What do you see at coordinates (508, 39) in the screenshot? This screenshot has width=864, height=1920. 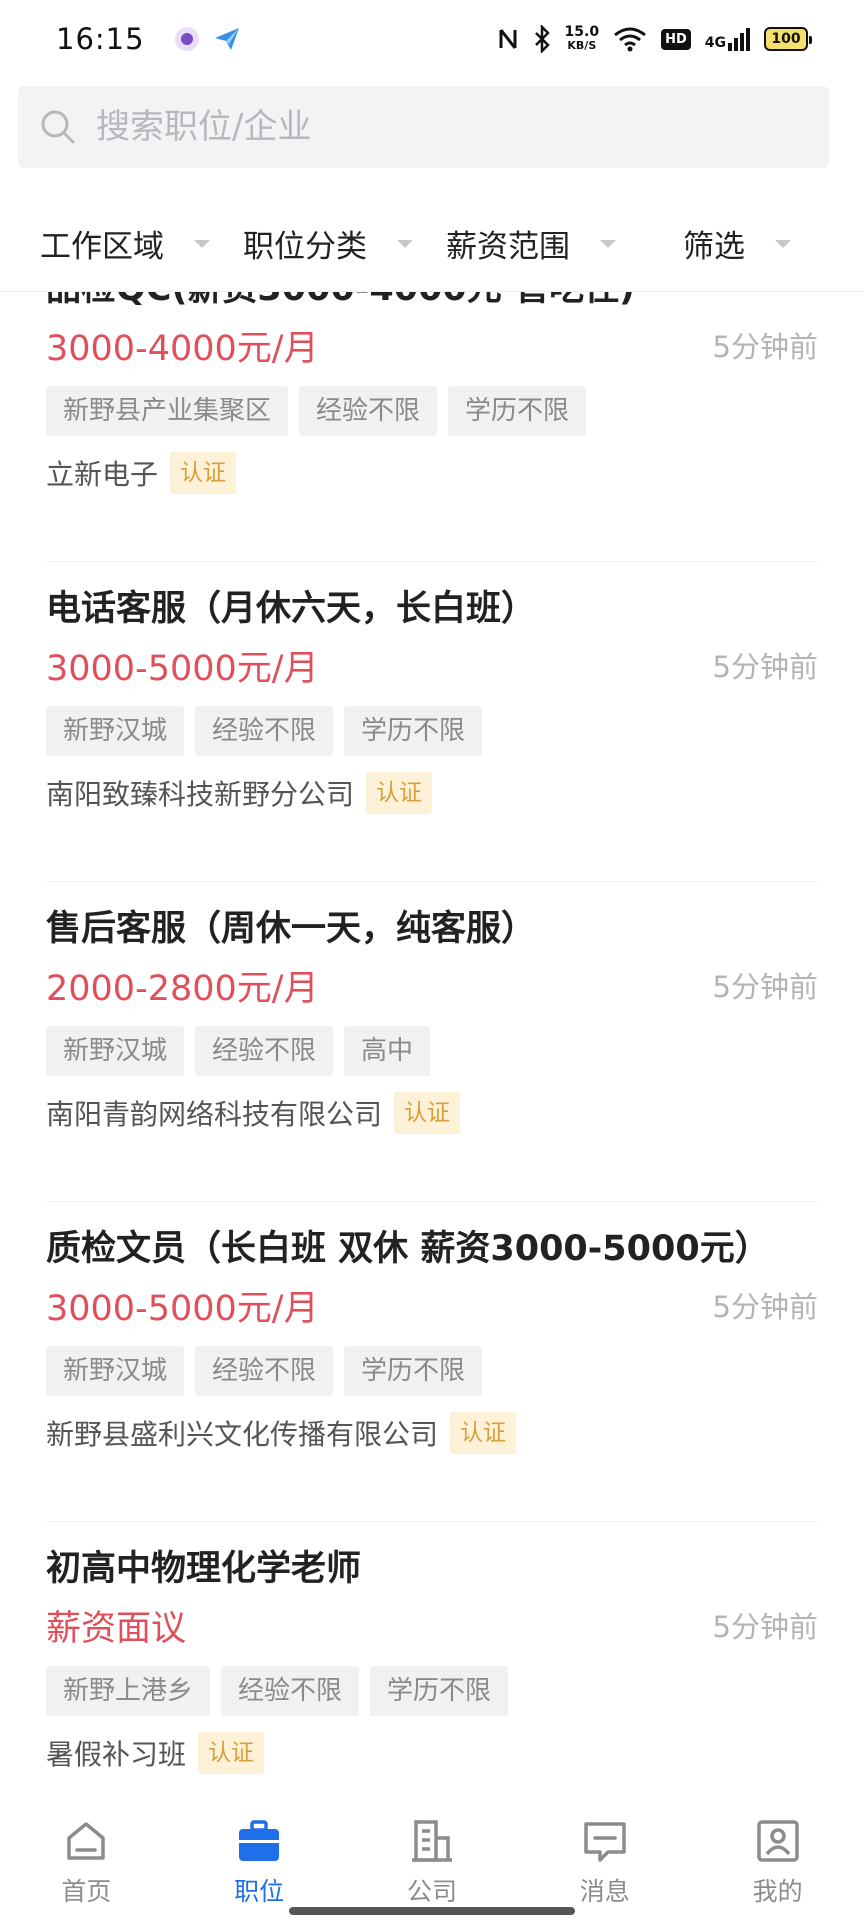 I see `nfc-icon` at bounding box center [508, 39].